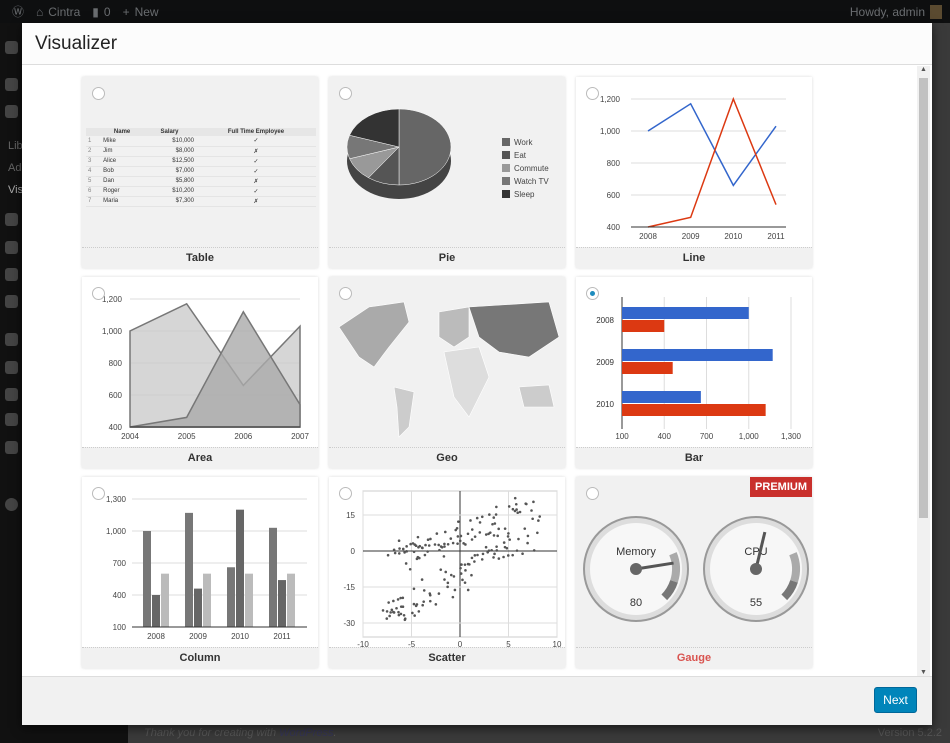  I want to click on table-cell: 5, so click(94, 181).